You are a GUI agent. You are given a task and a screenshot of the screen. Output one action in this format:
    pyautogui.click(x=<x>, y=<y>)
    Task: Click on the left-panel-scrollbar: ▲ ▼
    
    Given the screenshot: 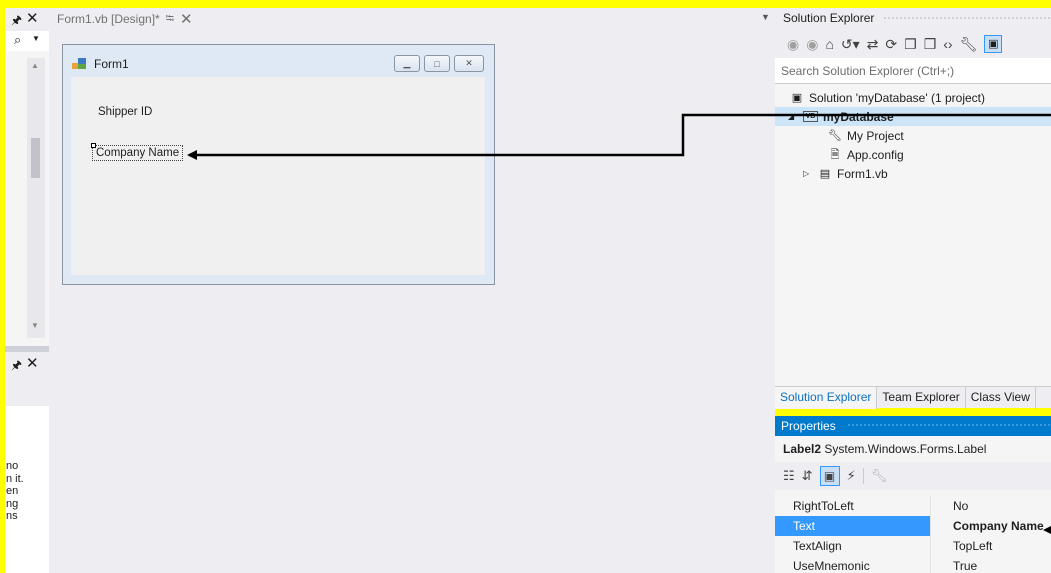 What is the action you would take?
    pyautogui.click(x=36, y=198)
    